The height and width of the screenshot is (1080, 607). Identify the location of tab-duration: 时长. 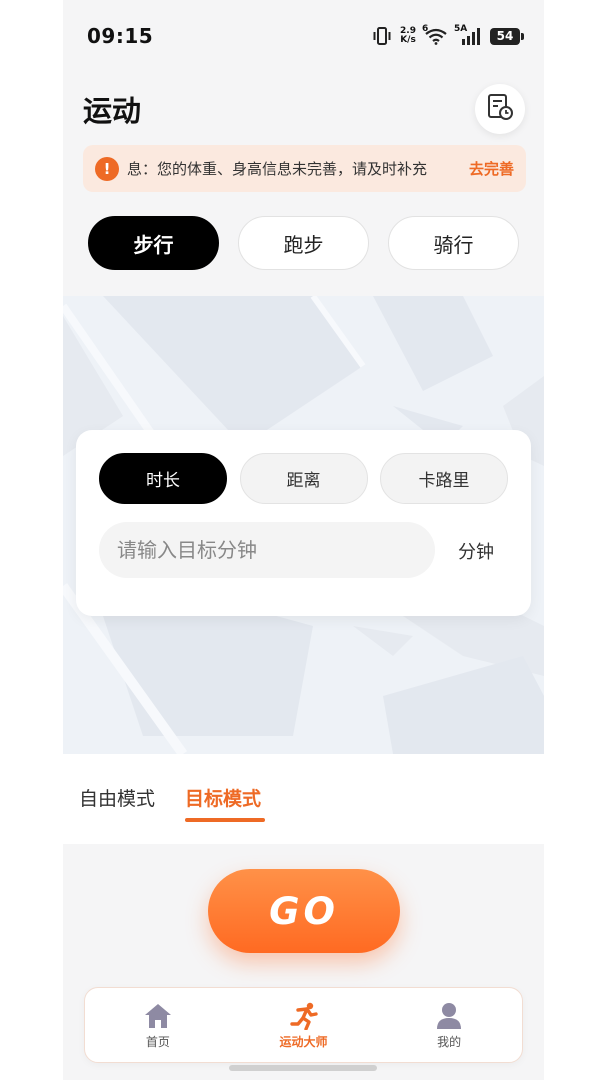
(163, 478).